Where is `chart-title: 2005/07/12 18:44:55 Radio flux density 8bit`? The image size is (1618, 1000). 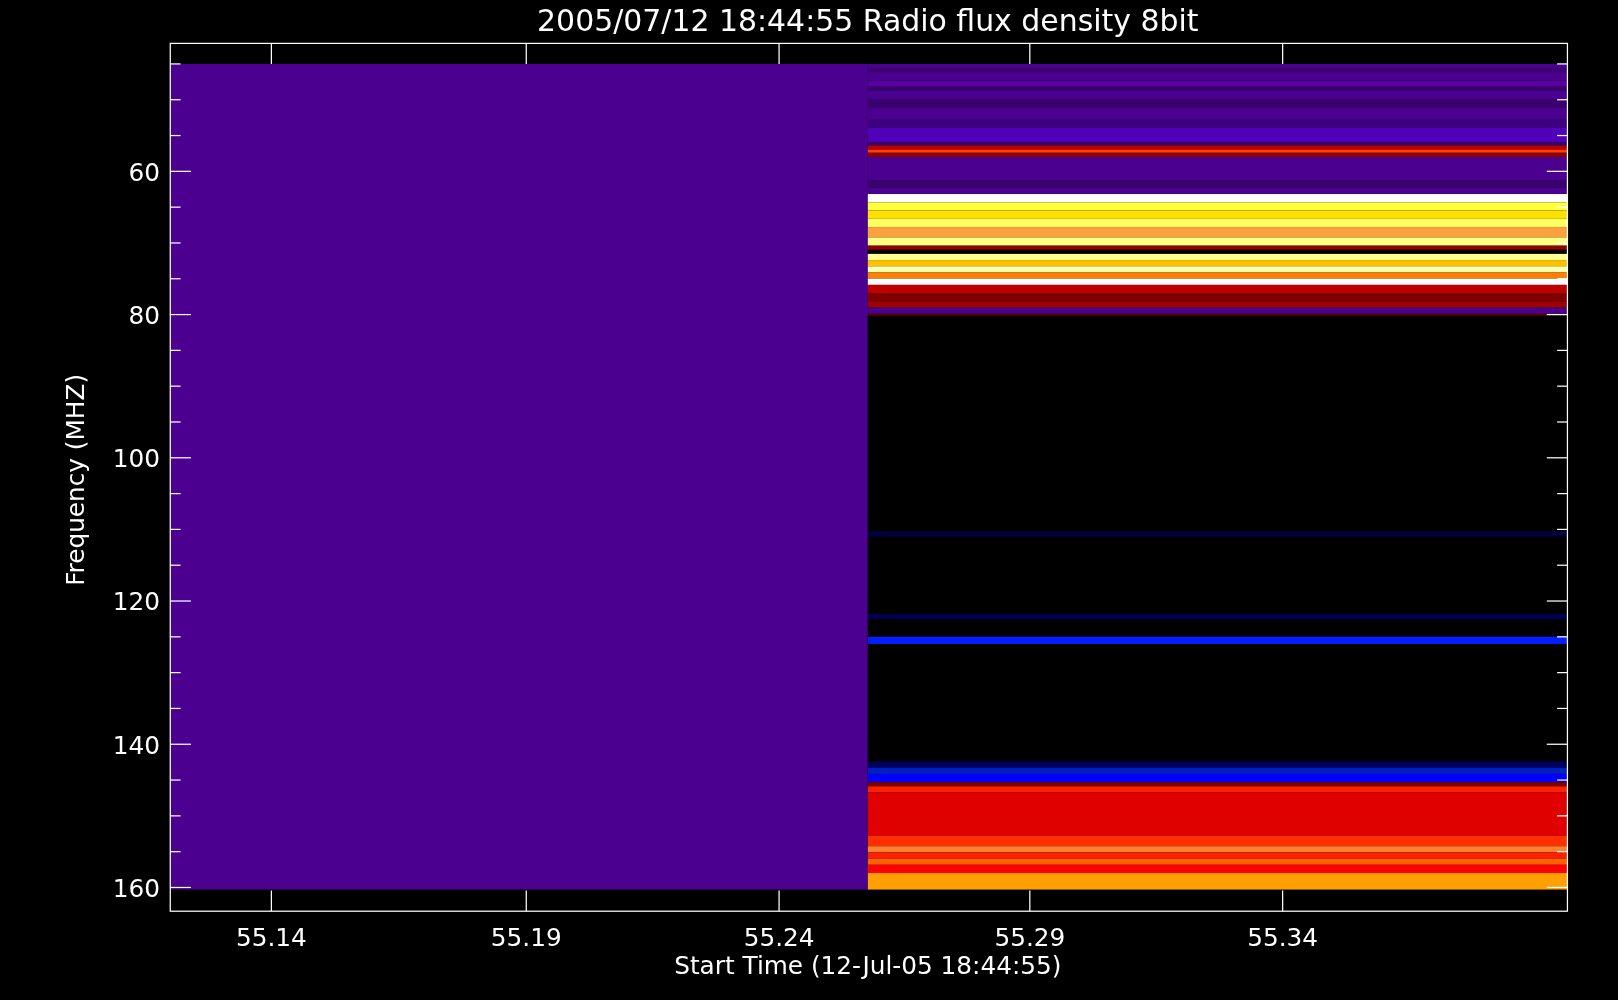 chart-title: 2005/07/12 18:44:55 Radio flux density 8bit is located at coordinates (868, 20).